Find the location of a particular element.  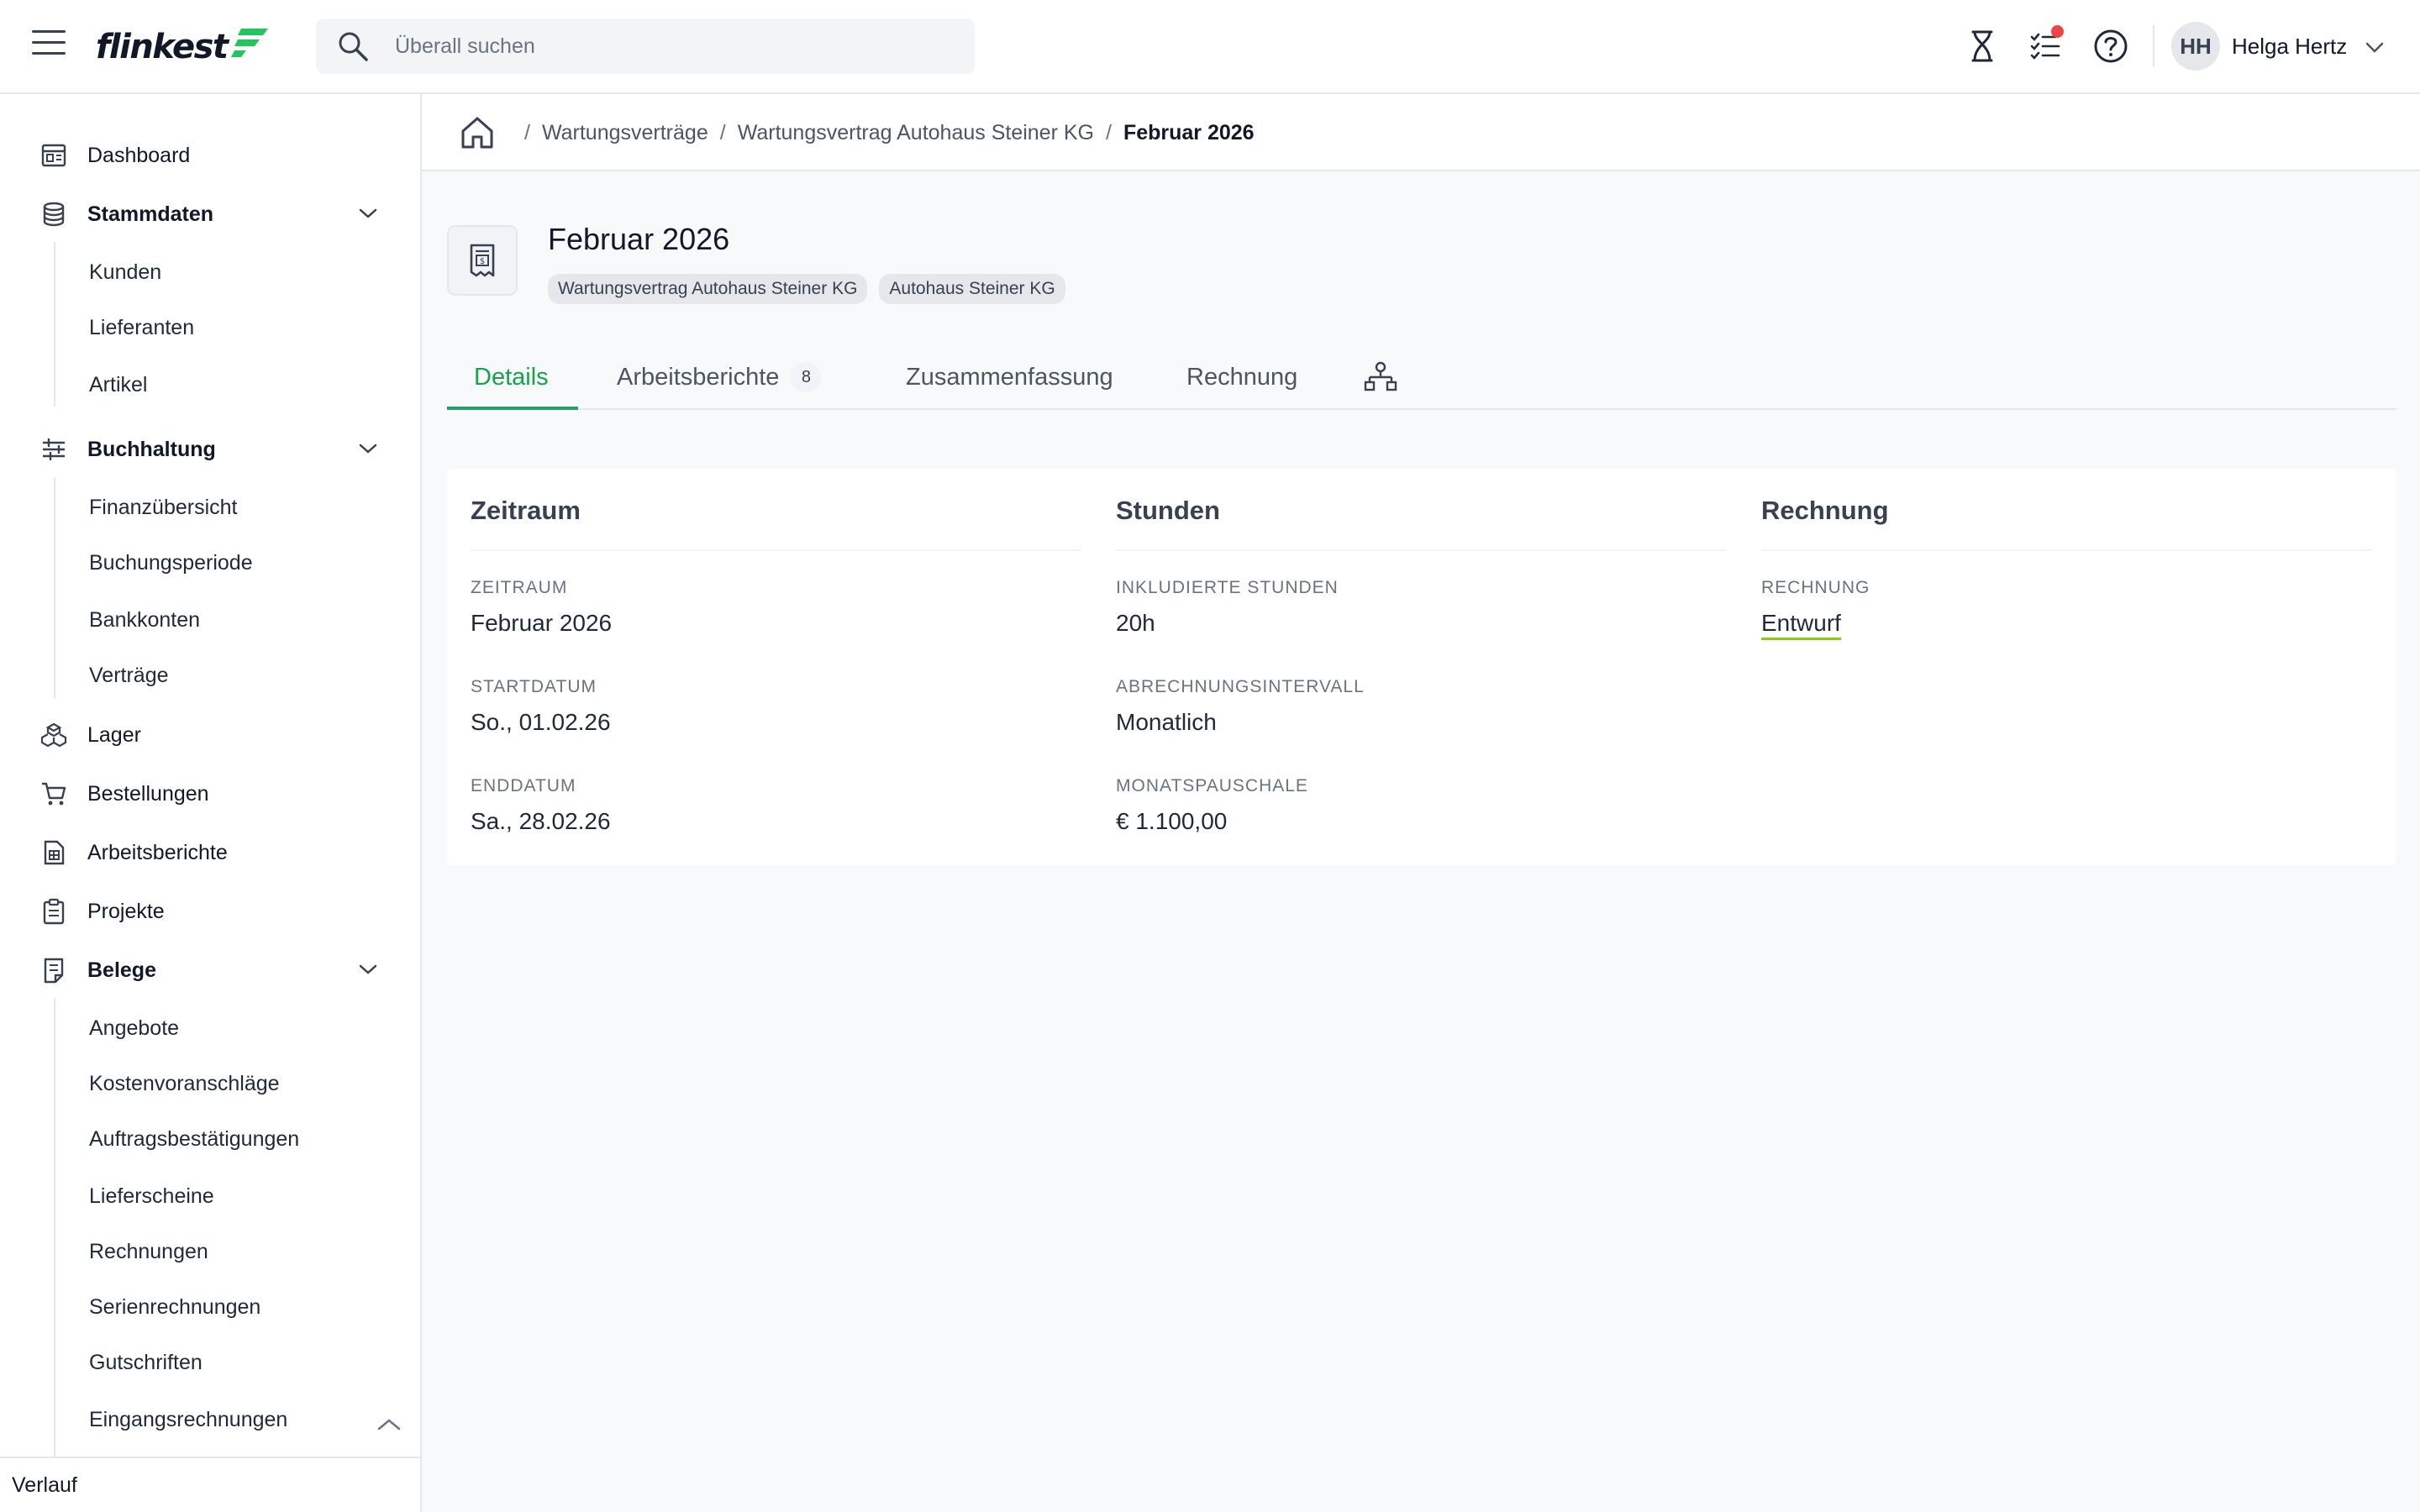

tab-zusammenfassung: Zusammenfassung is located at coordinates (1010, 377).